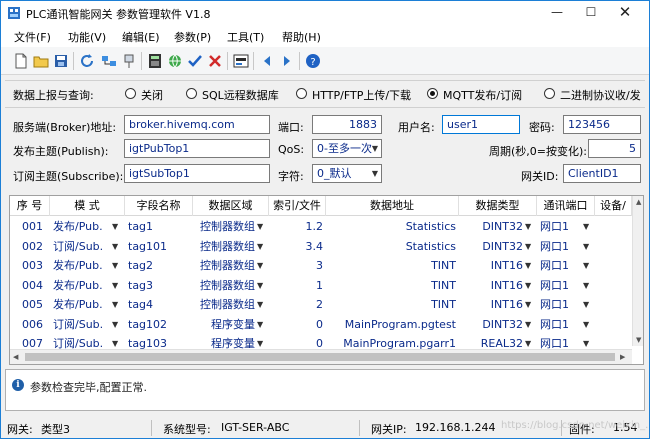 The image size is (650, 439). Describe the element at coordinates (392, 206) in the screenshot. I see `col-data-address: 数据地址` at that location.